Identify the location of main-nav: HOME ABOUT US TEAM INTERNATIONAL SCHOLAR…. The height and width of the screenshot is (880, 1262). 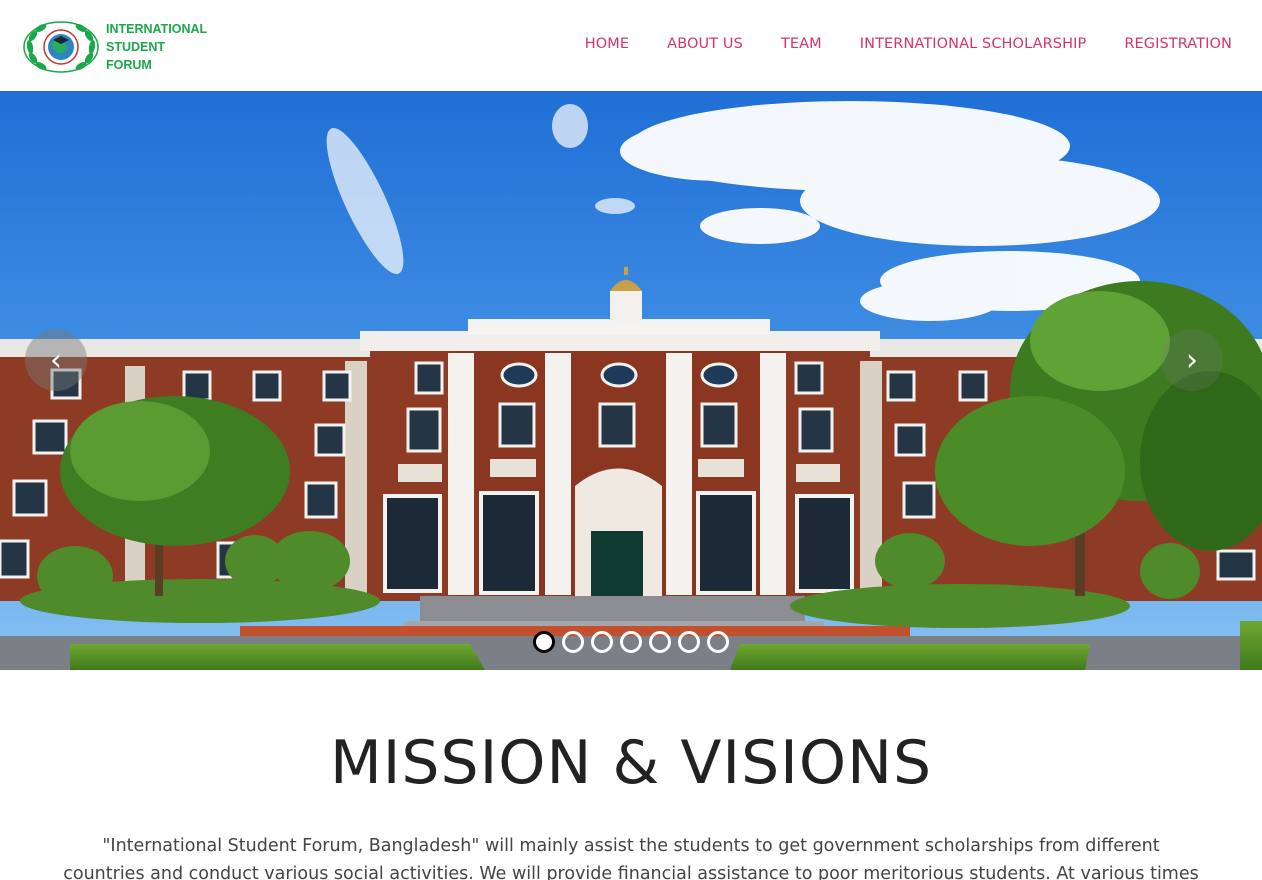
(908, 44).